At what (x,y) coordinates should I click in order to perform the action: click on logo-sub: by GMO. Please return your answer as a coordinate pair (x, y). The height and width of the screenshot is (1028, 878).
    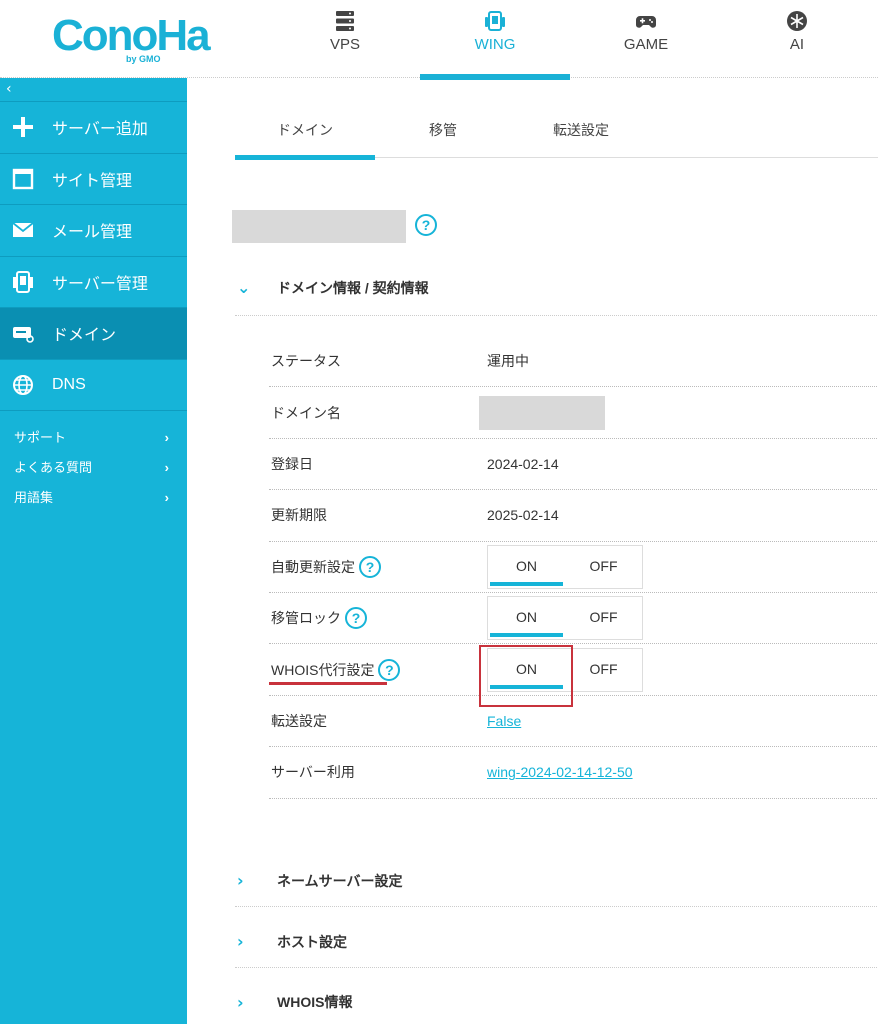
    Looking at the image, I should click on (143, 59).